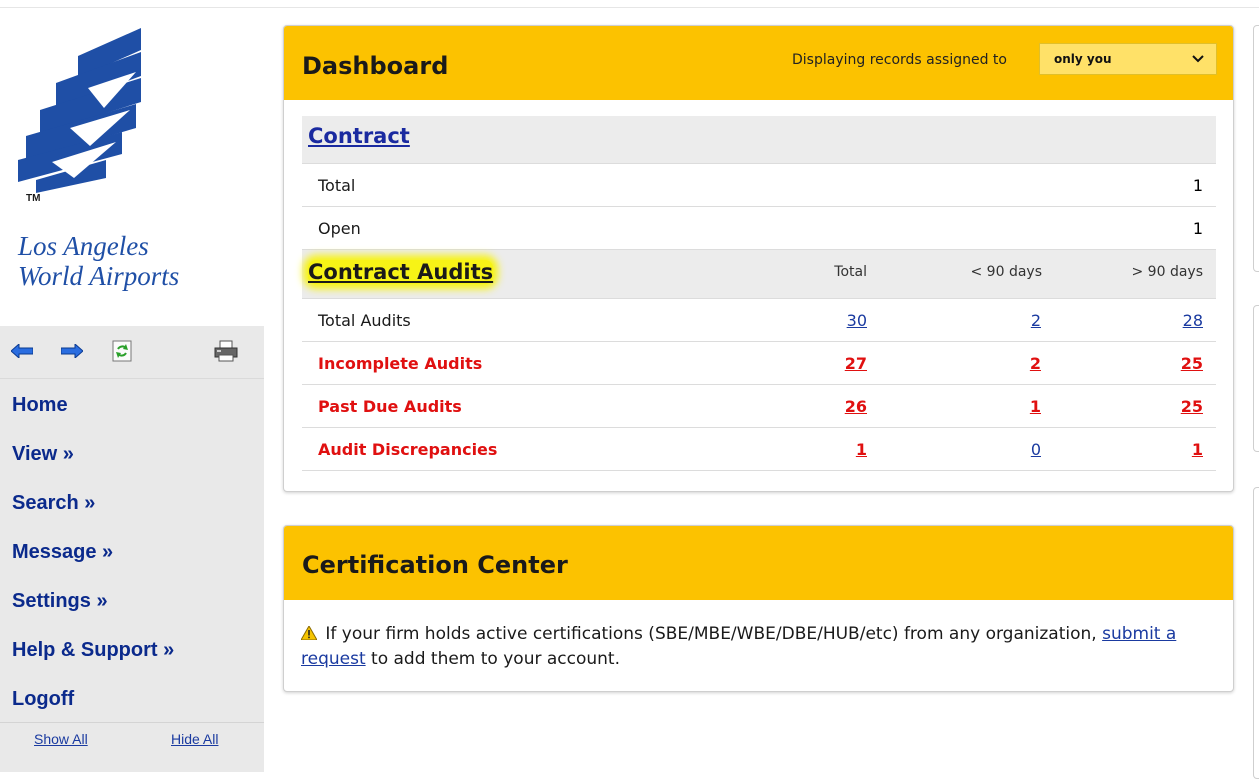 The height and width of the screenshot is (779, 1259). I want to click on nav-message: Message », so click(62, 552).